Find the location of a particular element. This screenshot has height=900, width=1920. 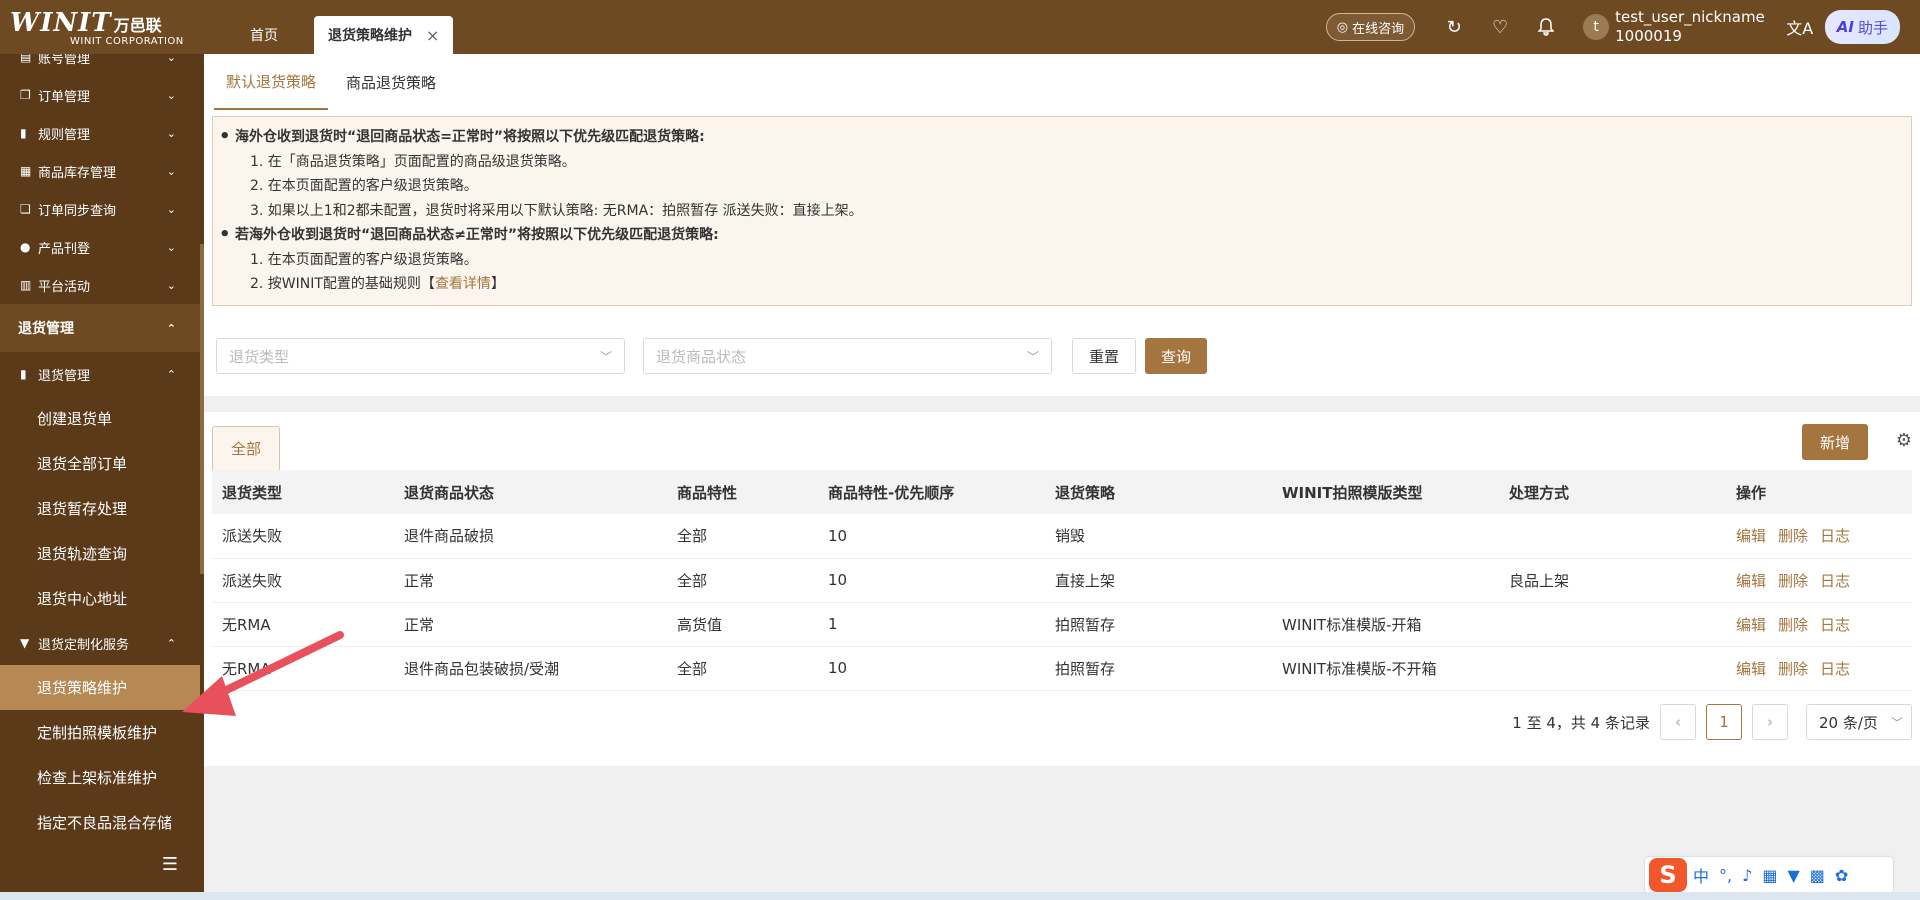

sidebar-item-inspection-standard: 检查上架标准维护 is located at coordinates (100, 777).